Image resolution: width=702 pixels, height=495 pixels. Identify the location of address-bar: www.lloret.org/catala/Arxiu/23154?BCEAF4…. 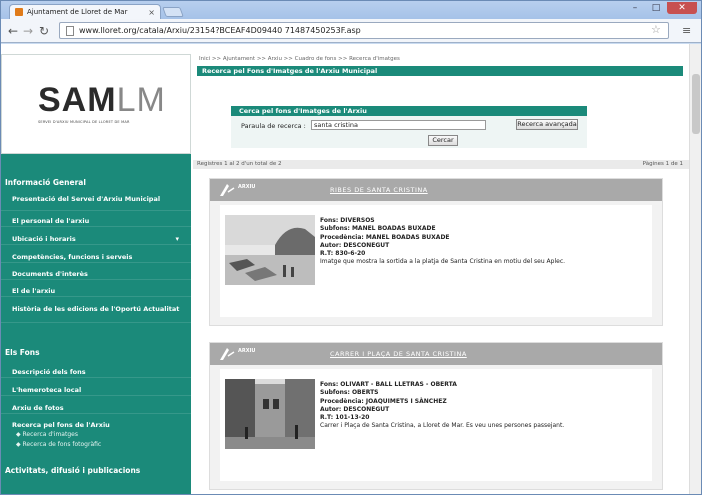
(364, 30).